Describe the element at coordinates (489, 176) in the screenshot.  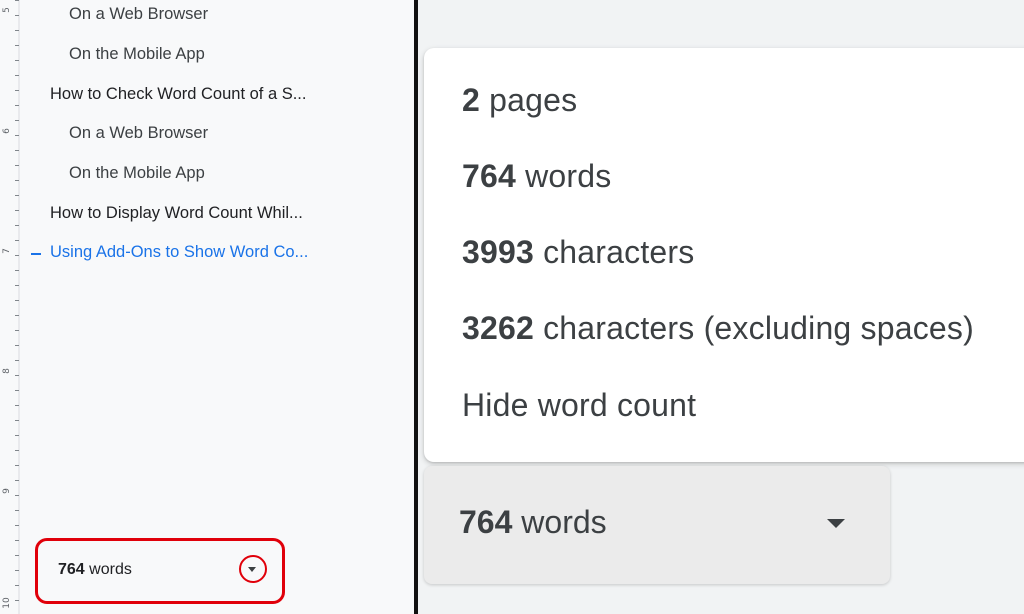
I see `stat-value: 764` at that location.